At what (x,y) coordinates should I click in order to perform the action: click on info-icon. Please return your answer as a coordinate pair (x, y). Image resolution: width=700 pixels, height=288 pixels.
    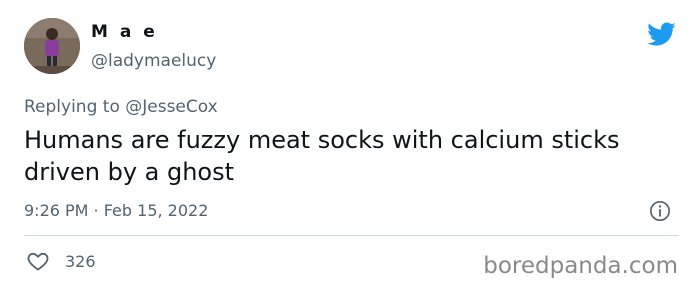
    Looking at the image, I should click on (660, 211).